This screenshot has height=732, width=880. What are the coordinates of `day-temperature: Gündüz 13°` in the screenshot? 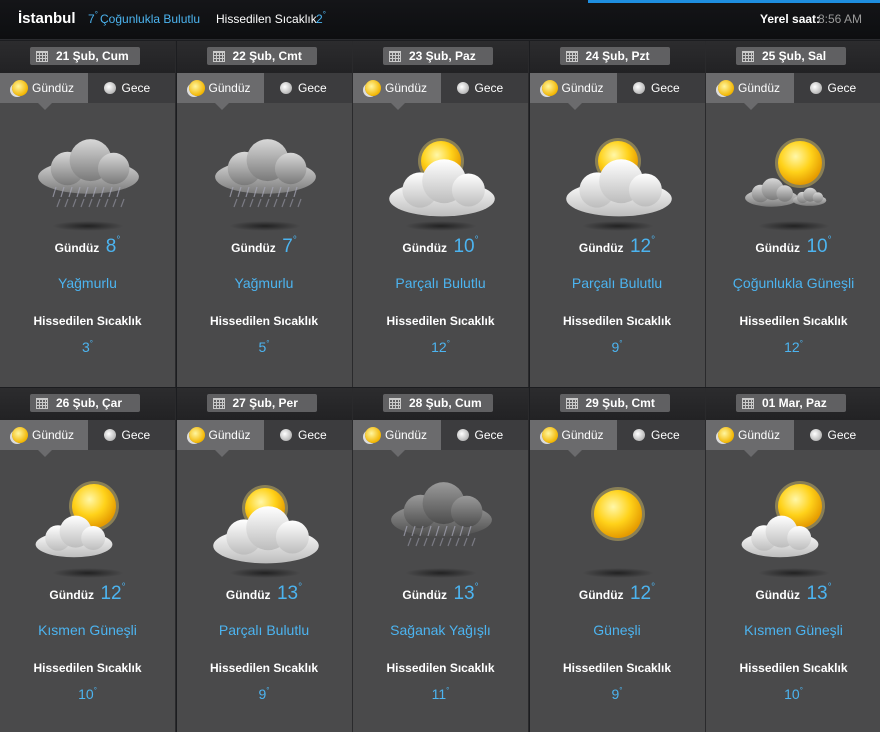 It's located at (440, 593).